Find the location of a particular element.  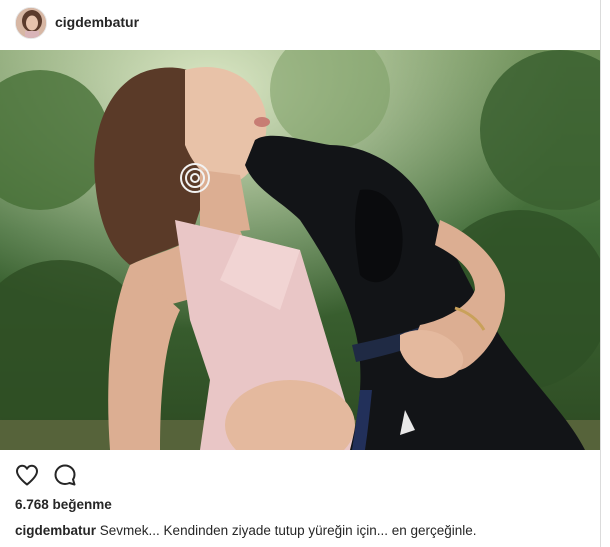

post-username: cigdembatur is located at coordinates (97, 22).